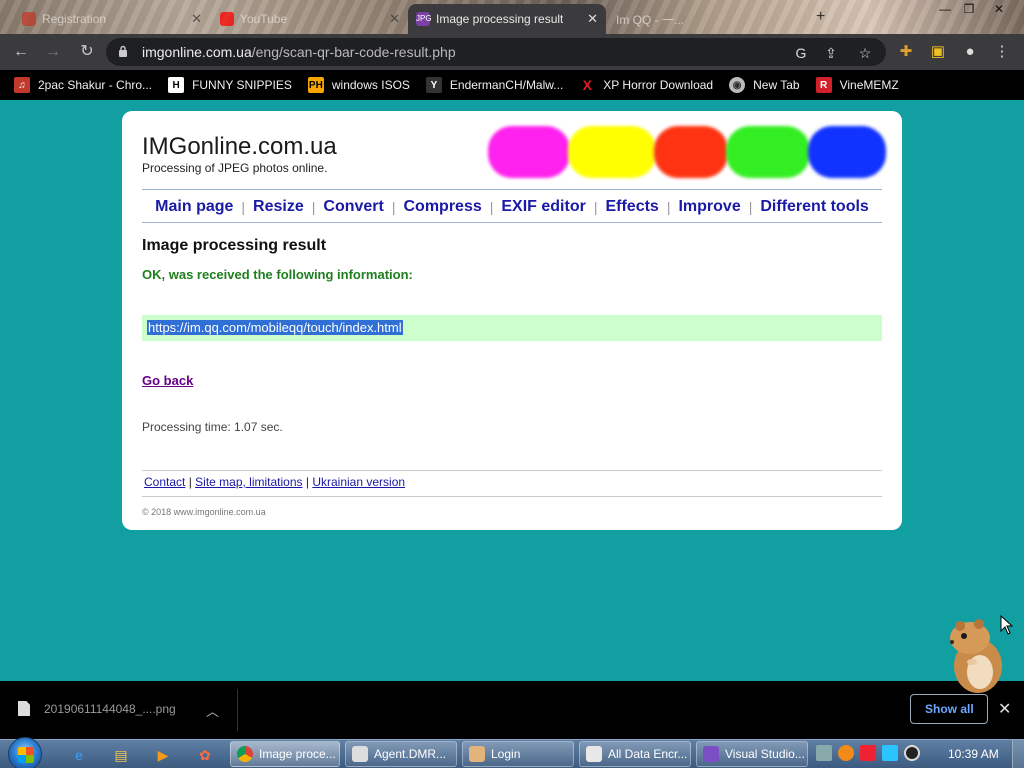 Image resolution: width=1024 pixels, height=768 pixels. Describe the element at coordinates (163, 755) in the screenshot. I see `media-player-icon: ▶` at that location.